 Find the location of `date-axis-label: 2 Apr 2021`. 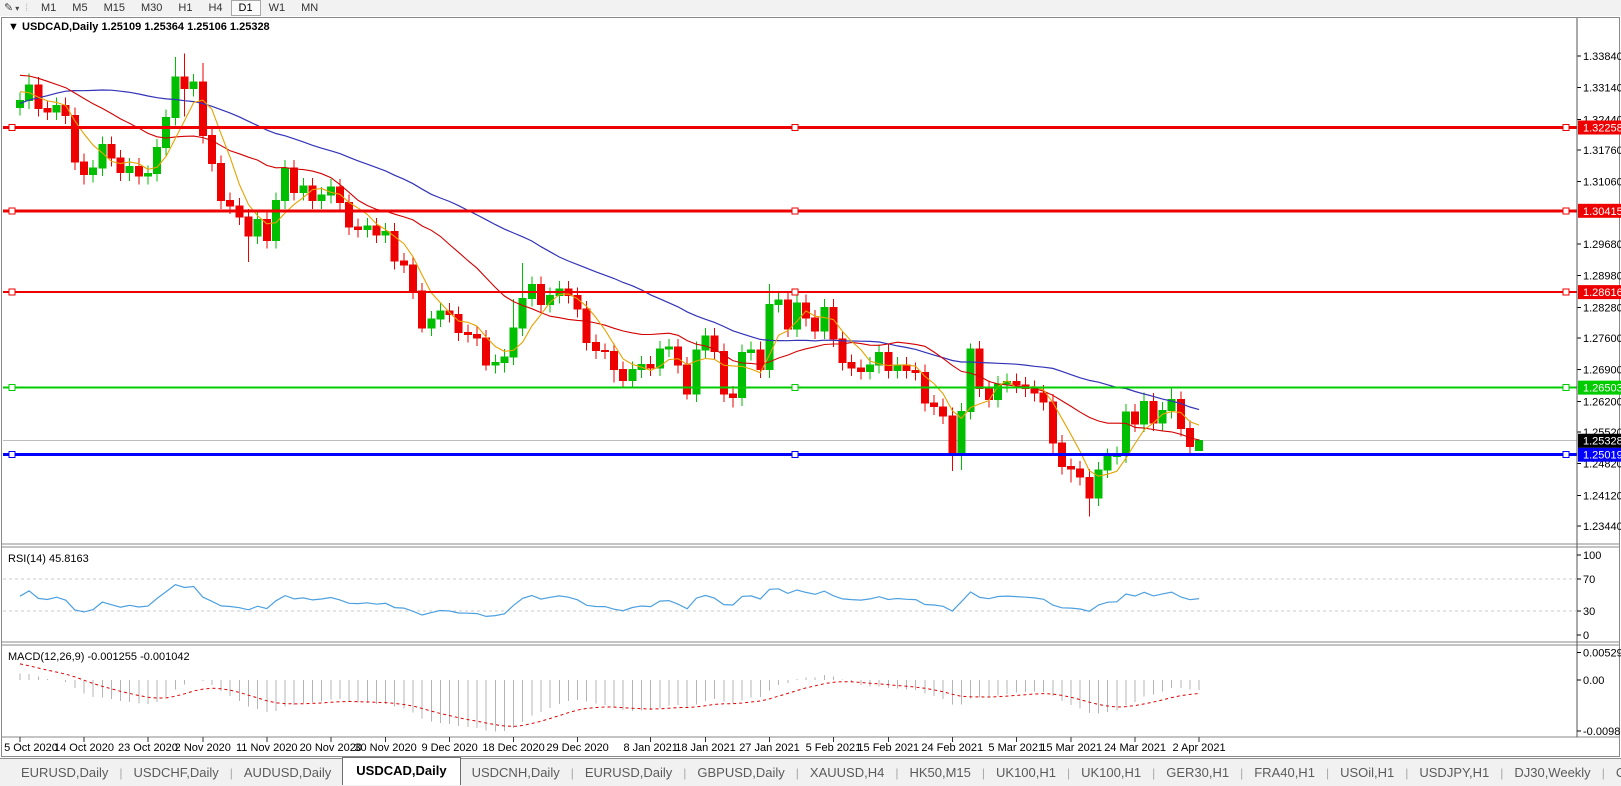

date-axis-label: 2 Apr 2021 is located at coordinates (1198, 748).